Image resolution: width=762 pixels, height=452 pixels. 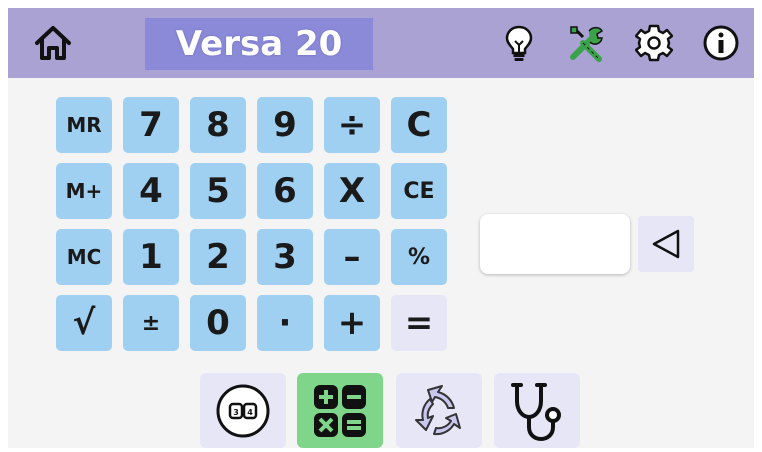 I want to click on nav-health, so click(x=537, y=410).